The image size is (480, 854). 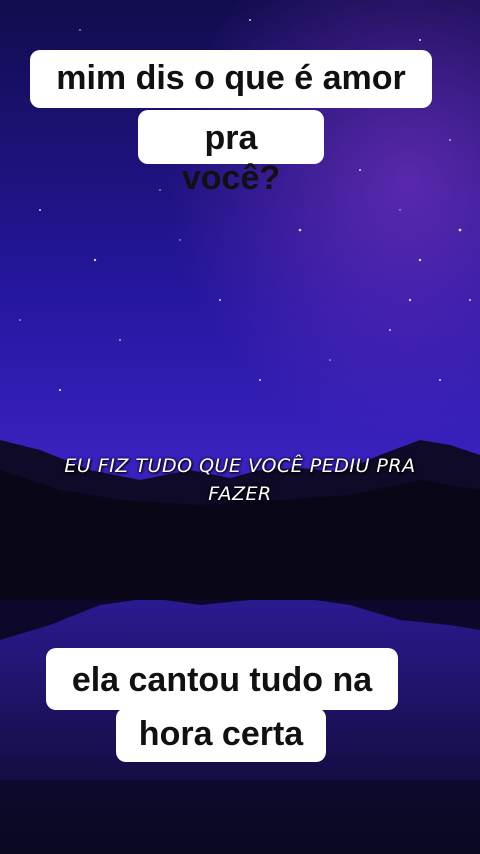 I want to click on lyrics-line-1: EU FIZ TUDO QUE VOCÊ PEDIU PRA, so click(x=240, y=466).